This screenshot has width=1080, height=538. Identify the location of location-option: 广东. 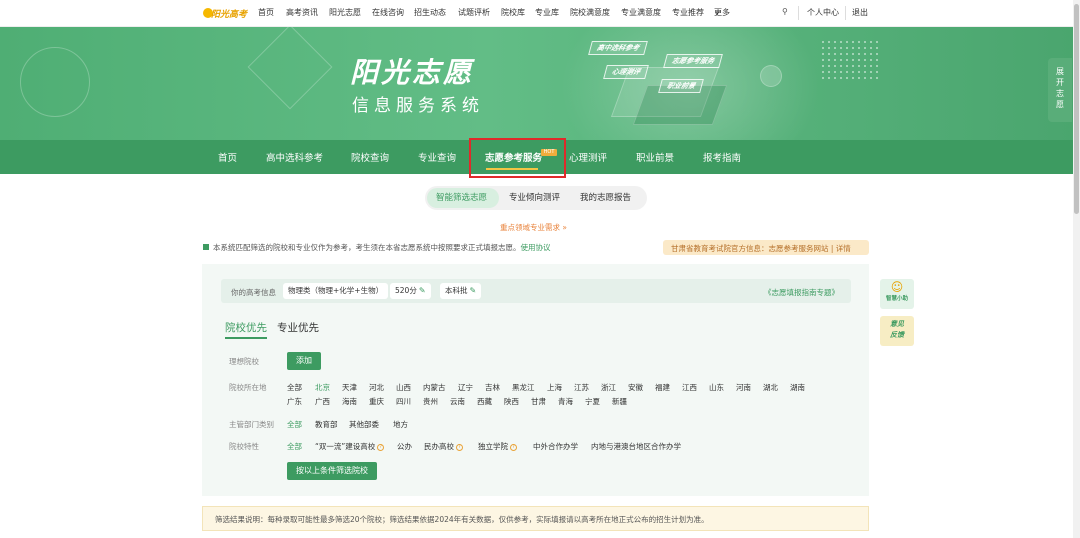
(294, 401).